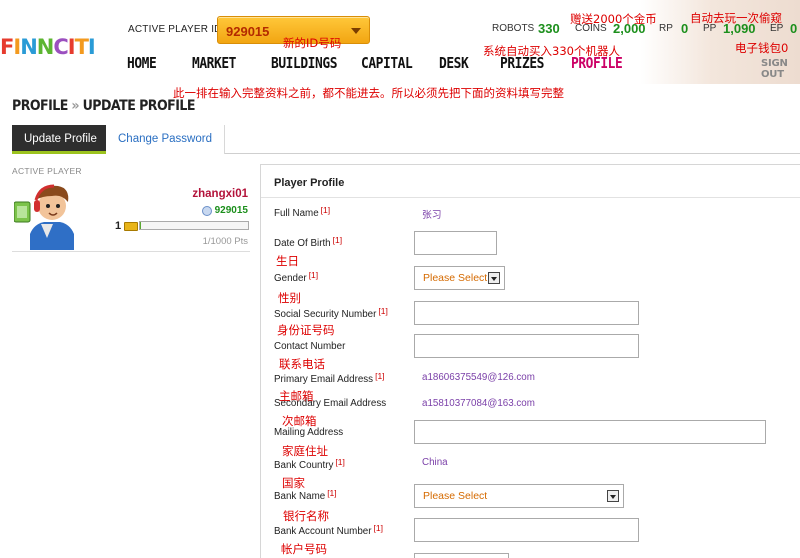 This screenshot has height=558, width=800. Describe the element at coordinates (613, 19) in the screenshot. I see `annotation-bonus-coins: 赠送2000个金币` at that location.